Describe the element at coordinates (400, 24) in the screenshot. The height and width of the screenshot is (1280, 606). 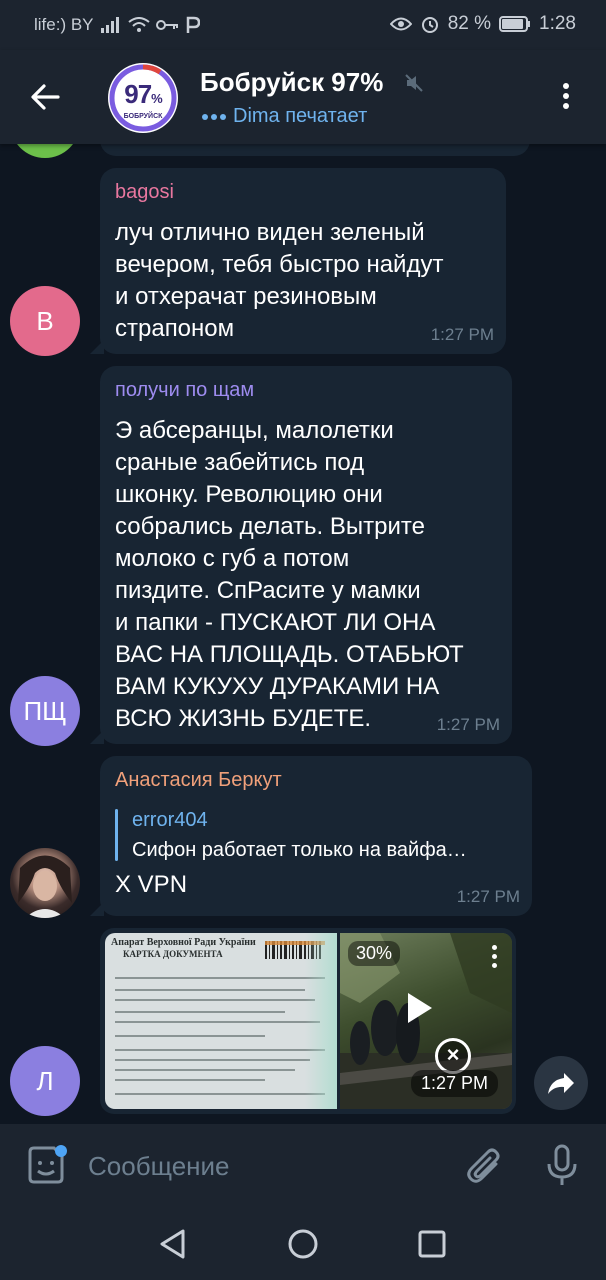
I see `eye-icon` at that location.